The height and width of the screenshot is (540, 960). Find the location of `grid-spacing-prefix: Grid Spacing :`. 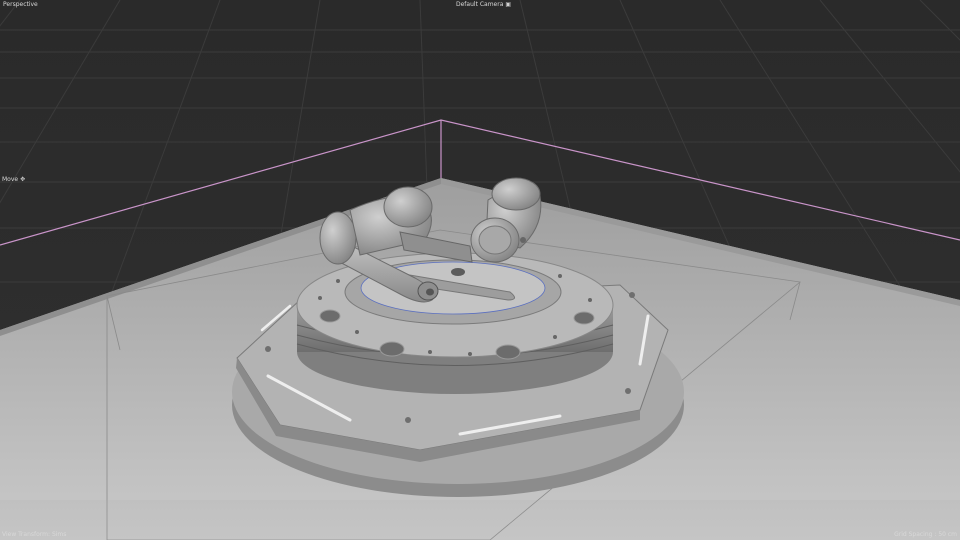

grid-spacing-prefix: Grid Spacing : is located at coordinates (915, 534).